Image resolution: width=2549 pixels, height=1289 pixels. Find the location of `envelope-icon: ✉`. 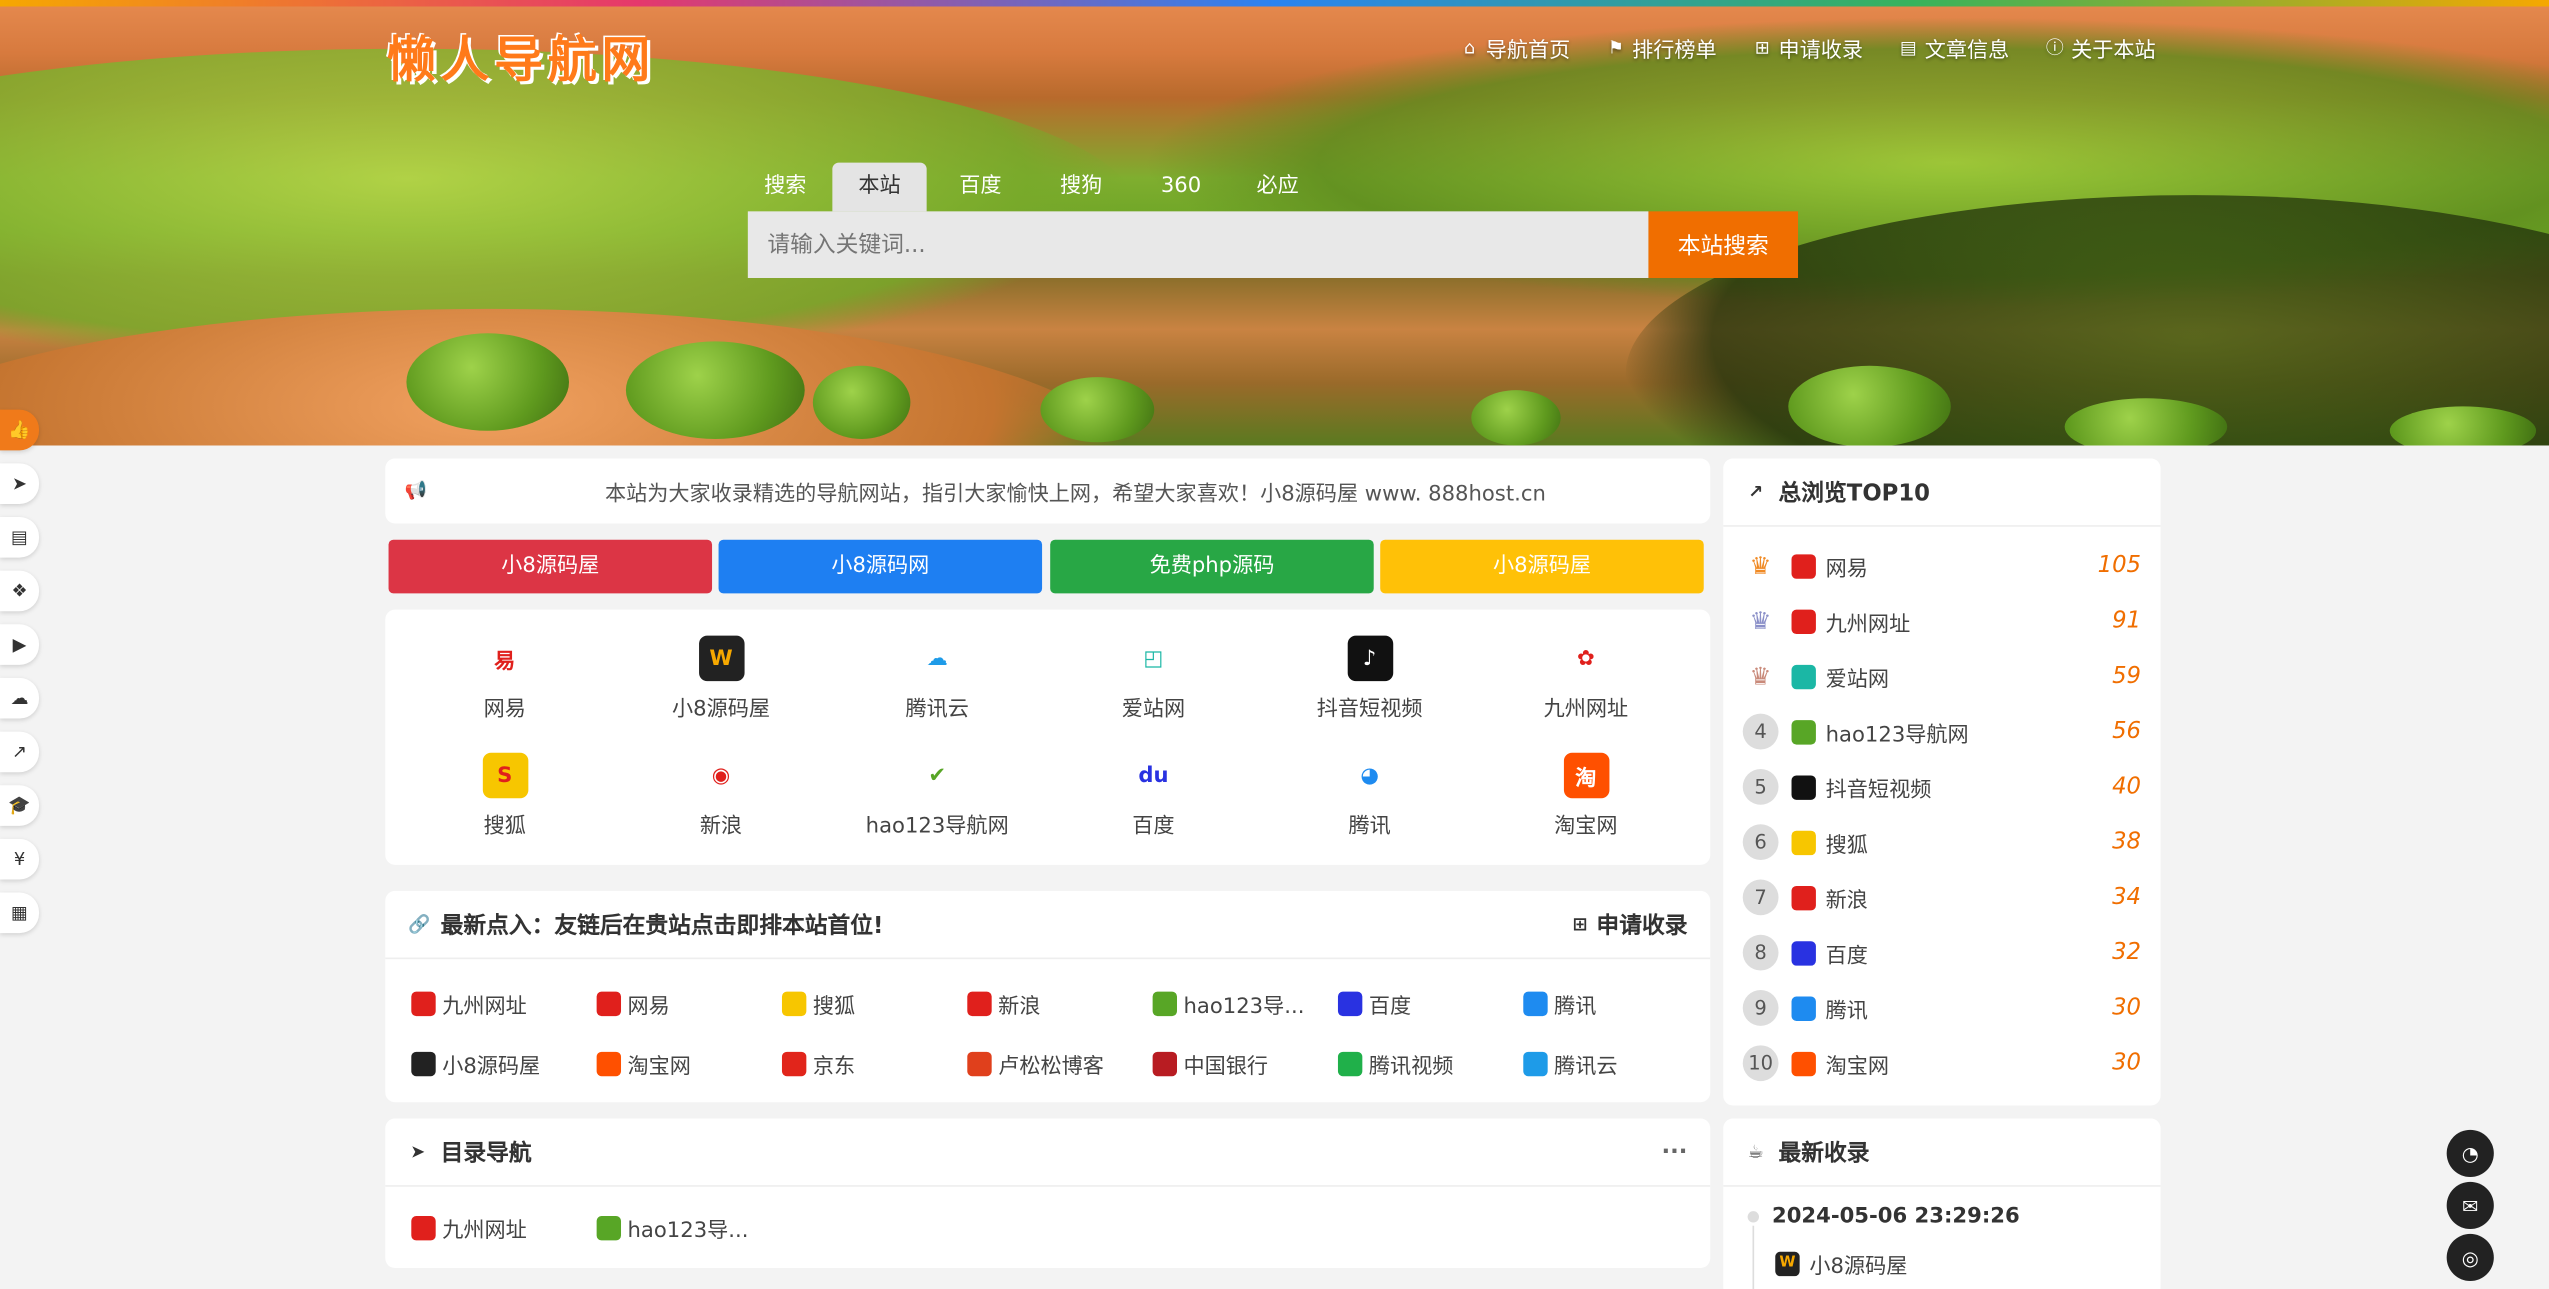

envelope-icon: ✉ is located at coordinates (2470, 1205).